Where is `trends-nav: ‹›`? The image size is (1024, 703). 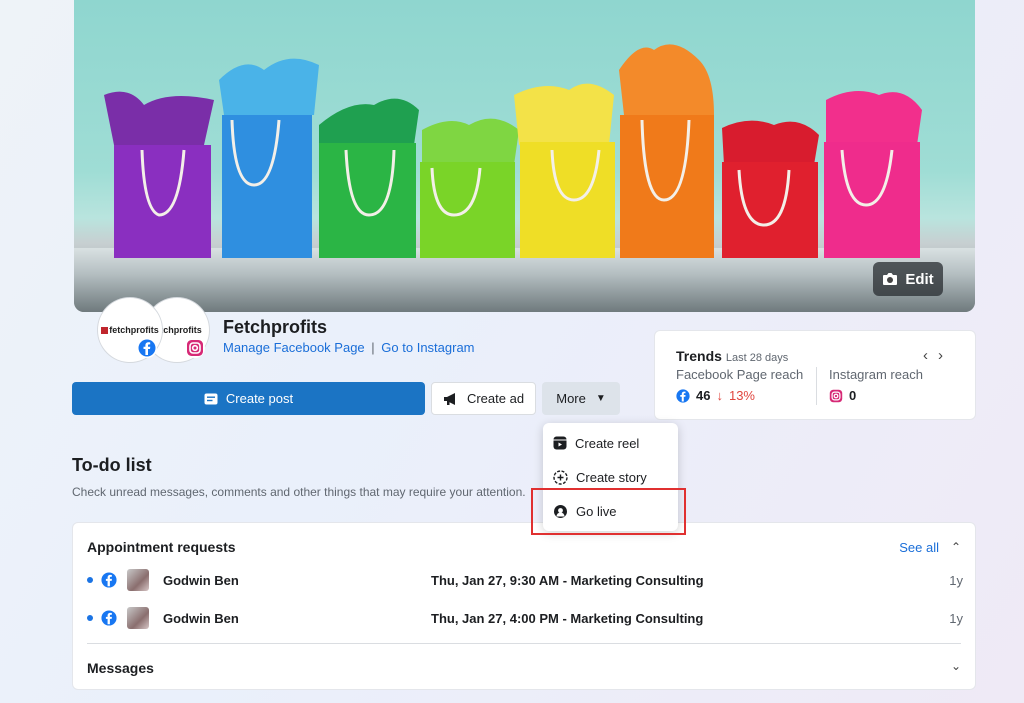 trends-nav: ‹› is located at coordinates (938, 355).